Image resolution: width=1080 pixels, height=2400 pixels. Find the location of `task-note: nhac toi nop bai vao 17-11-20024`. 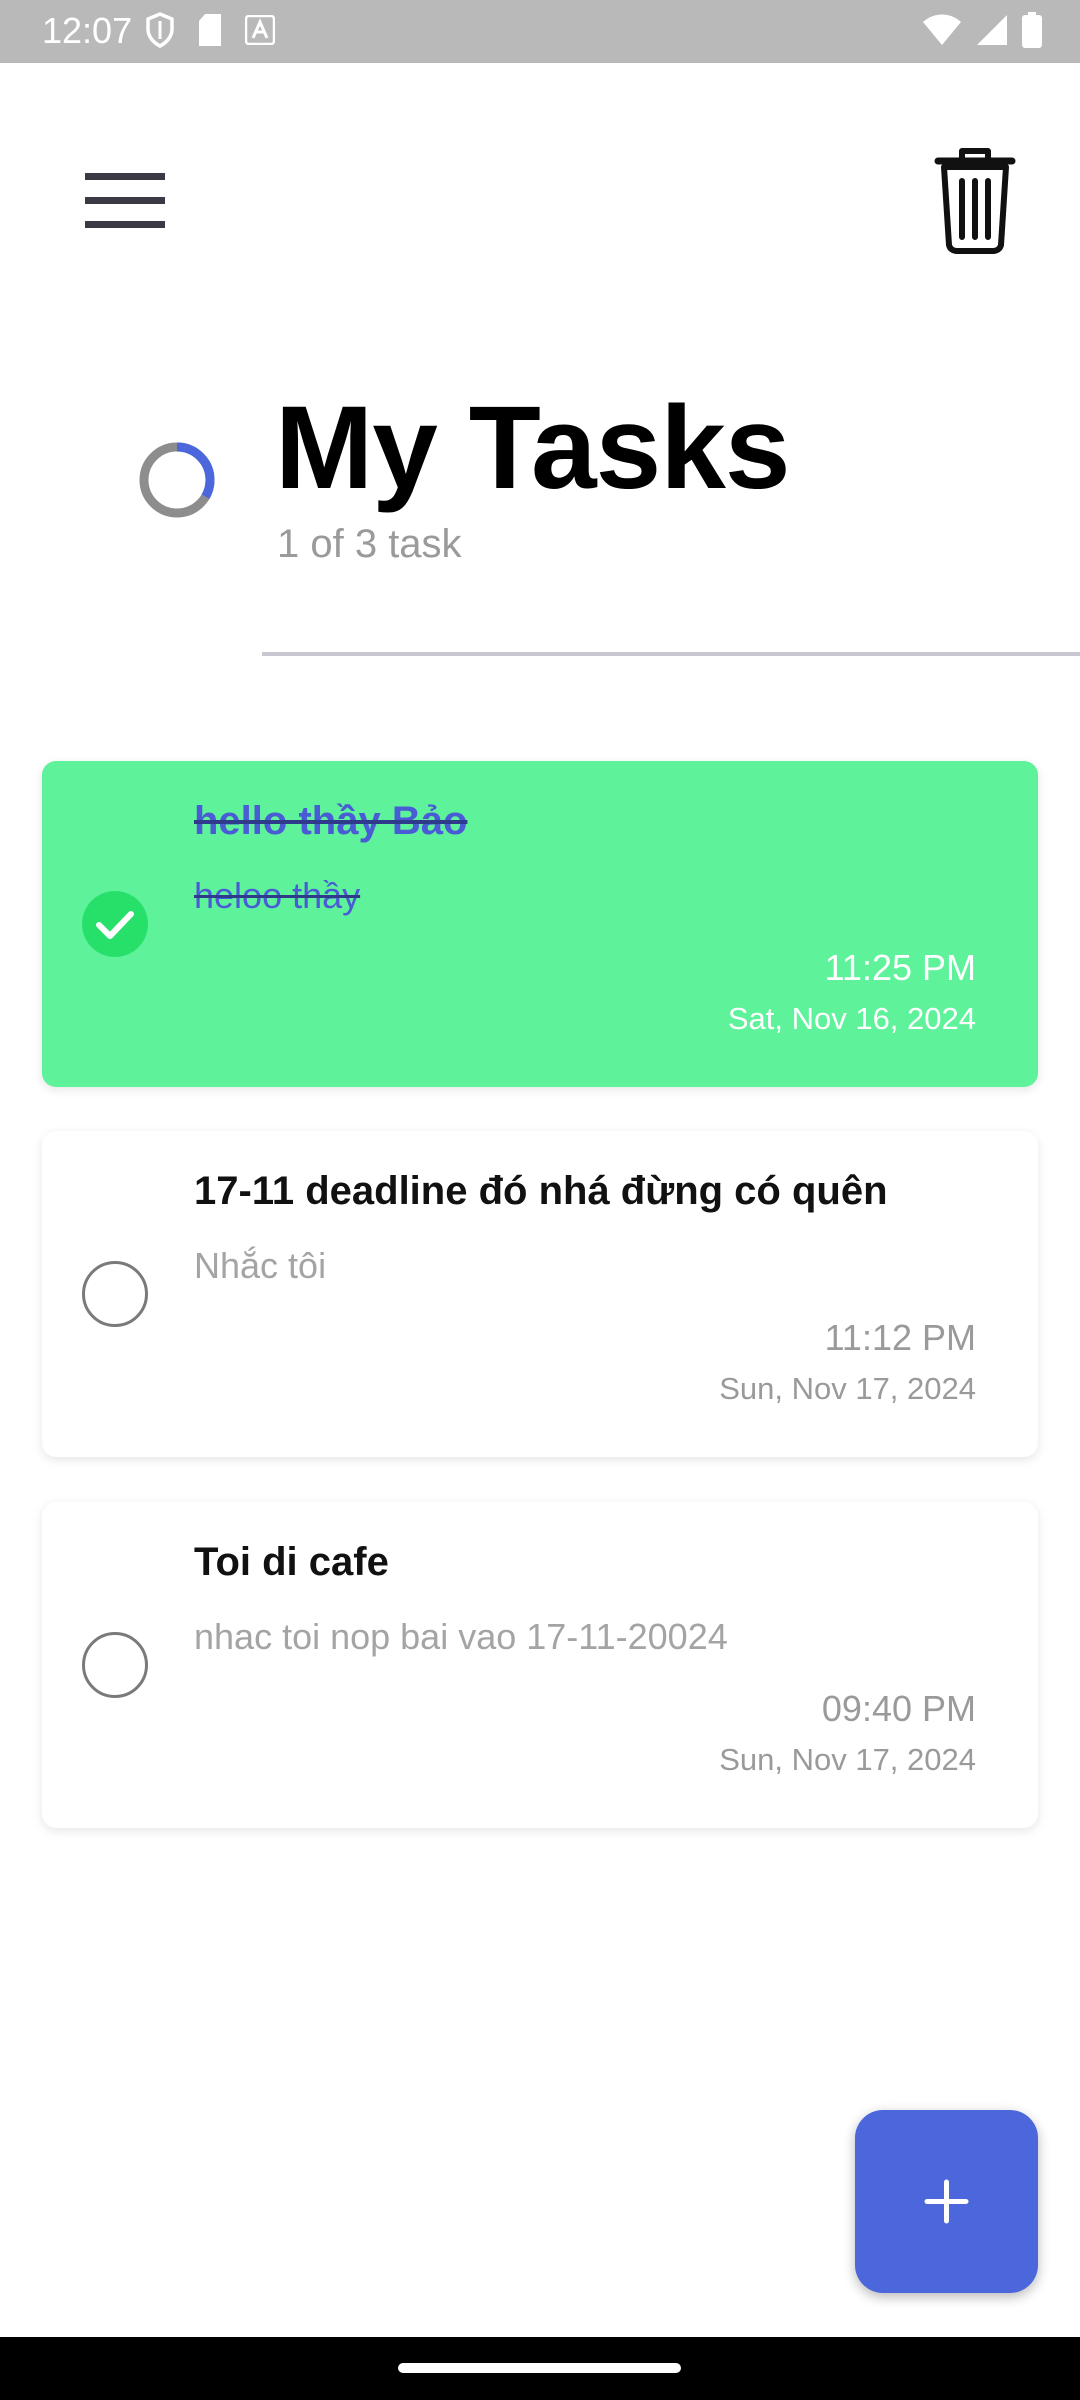

task-note: nhac toi nop bai vao 17-11-20024 is located at coordinates (461, 1636).